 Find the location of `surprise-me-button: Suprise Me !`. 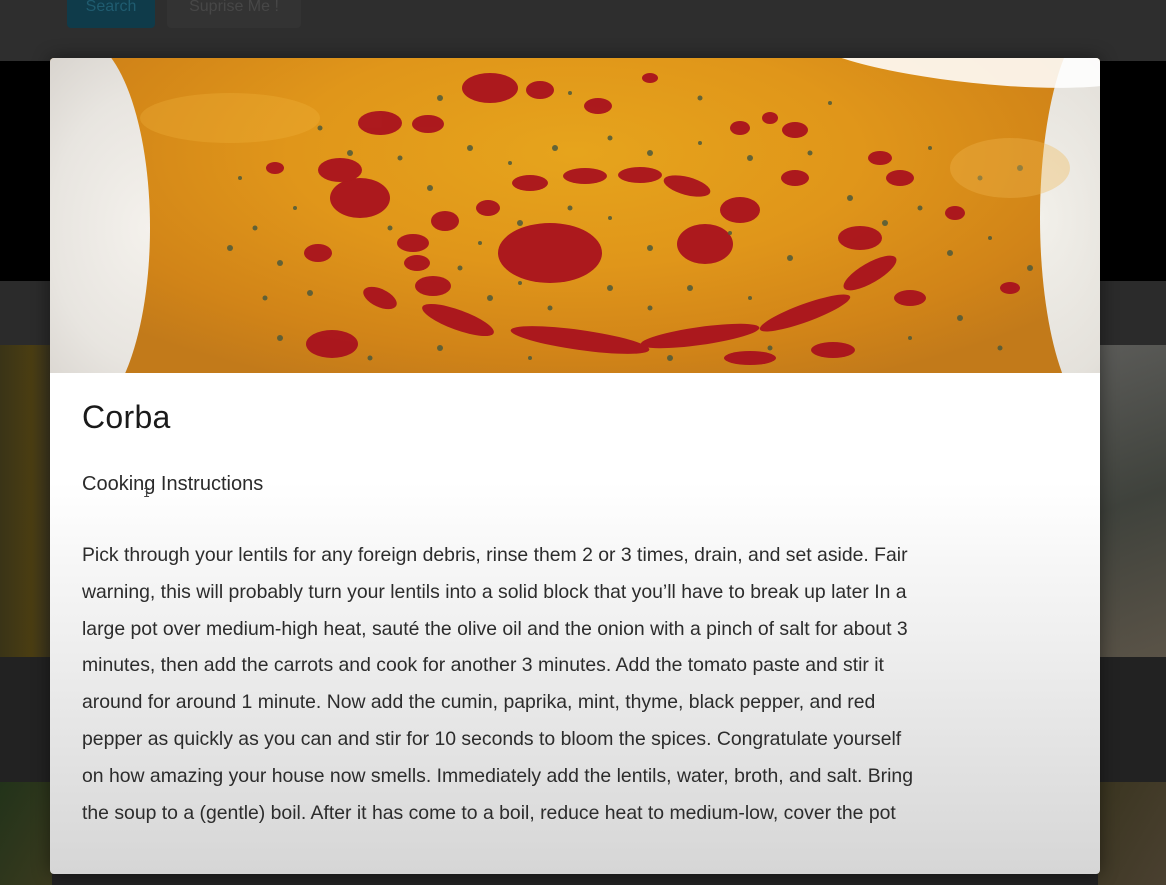

surprise-me-button: Suprise Me ! is located at coordinates (234, 14).